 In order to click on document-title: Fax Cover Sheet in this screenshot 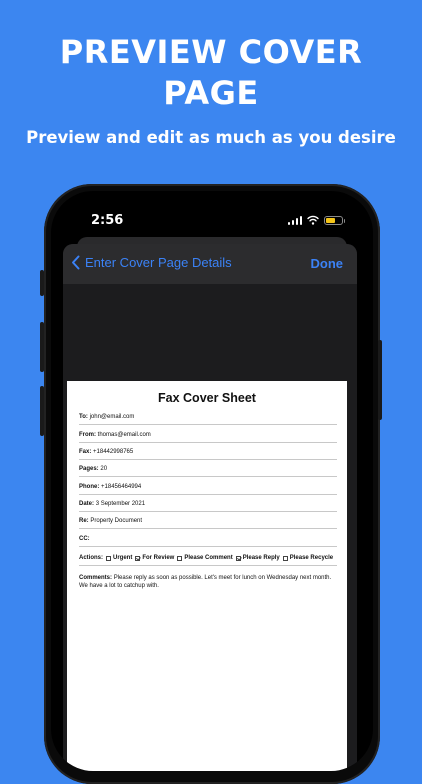, I will do `click(207, 398)`.